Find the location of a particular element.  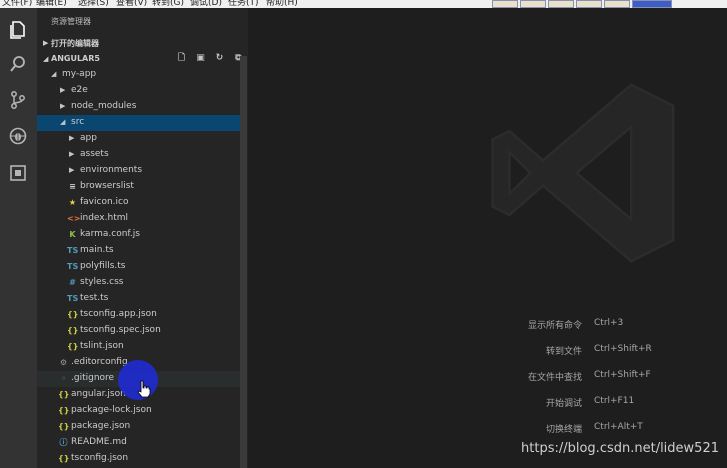

debug-icon is located at coordinates (18, 136).